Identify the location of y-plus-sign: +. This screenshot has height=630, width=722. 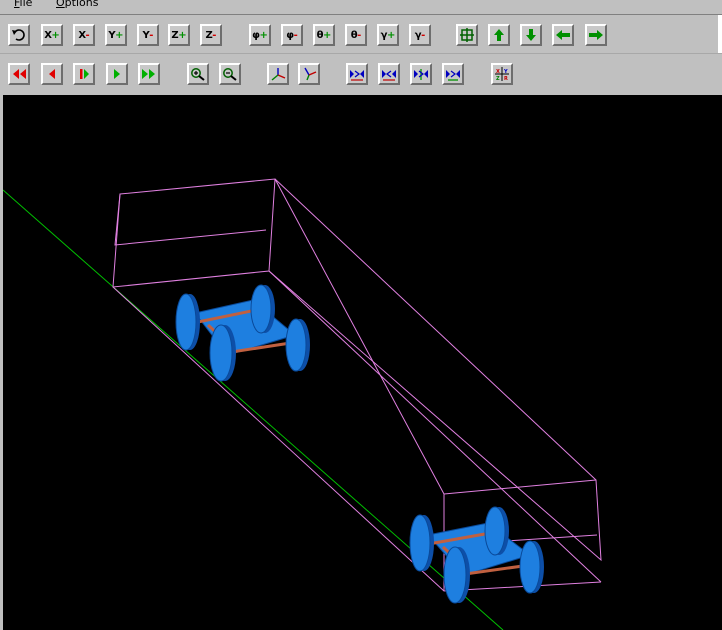
(119, 35).